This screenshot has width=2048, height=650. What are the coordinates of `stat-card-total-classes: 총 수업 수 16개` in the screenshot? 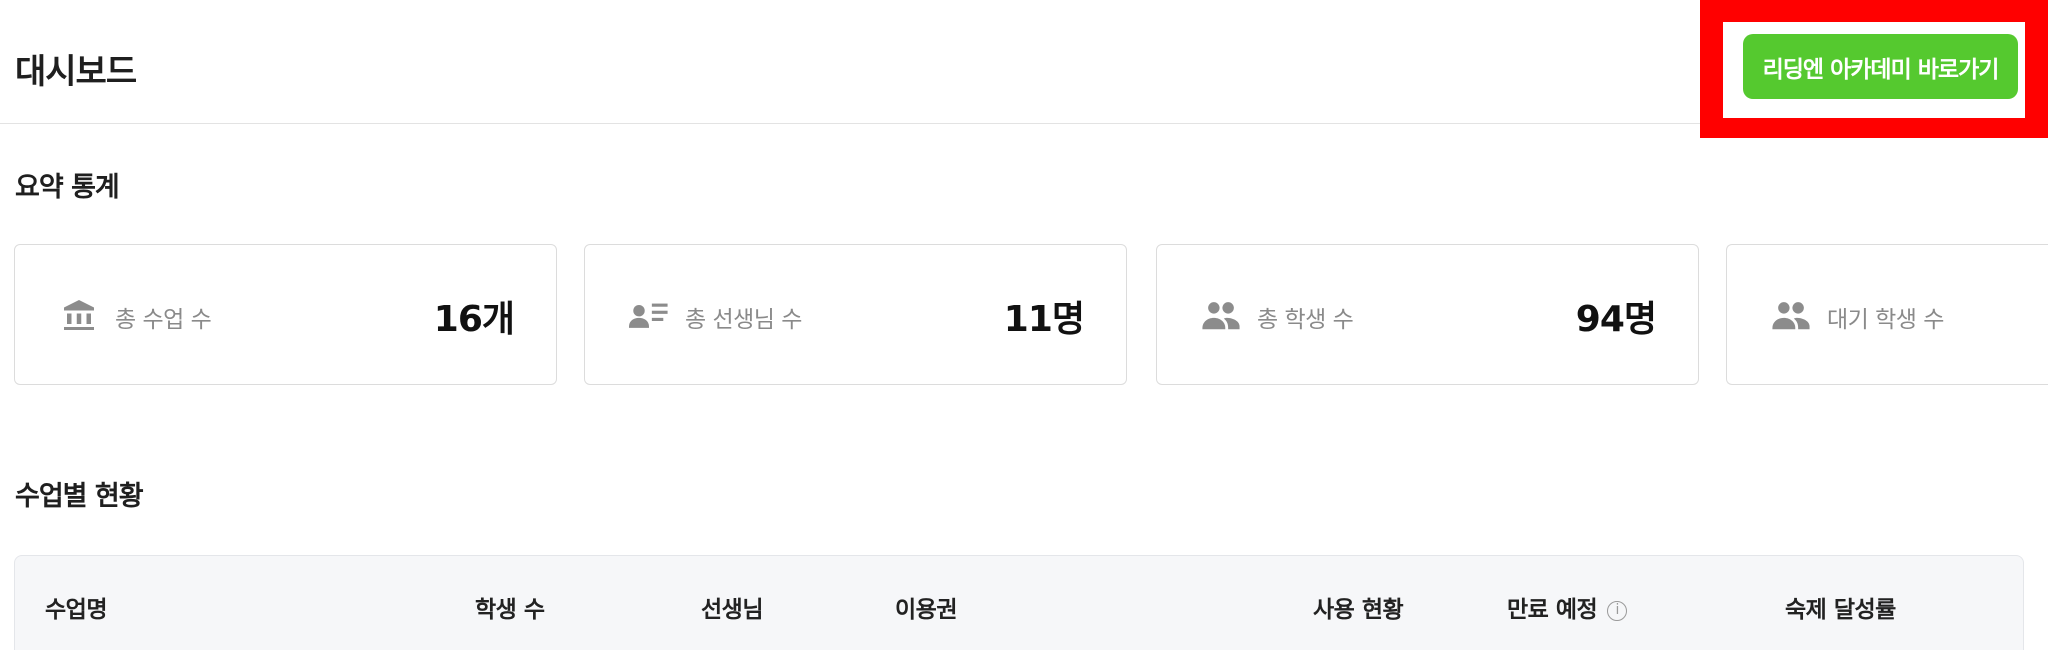 It's located at (285, 314).